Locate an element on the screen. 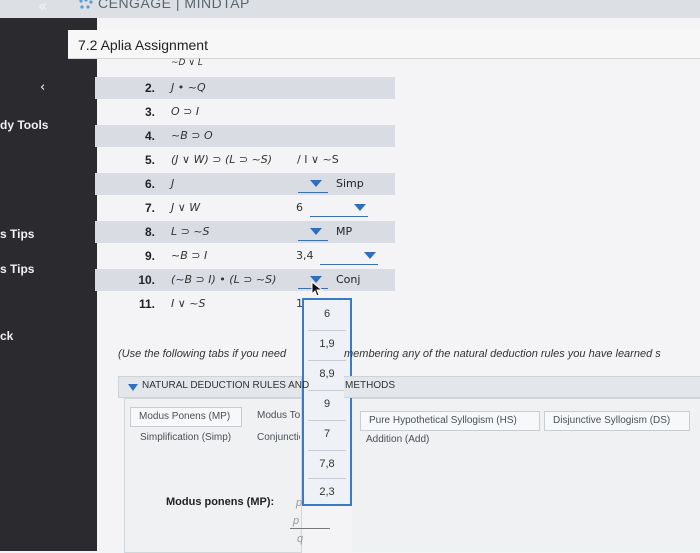 The width and height of the screenshot is (700, 553). brand-name: CENGAGE | MINDTAP is located at coordinates (174, 5).